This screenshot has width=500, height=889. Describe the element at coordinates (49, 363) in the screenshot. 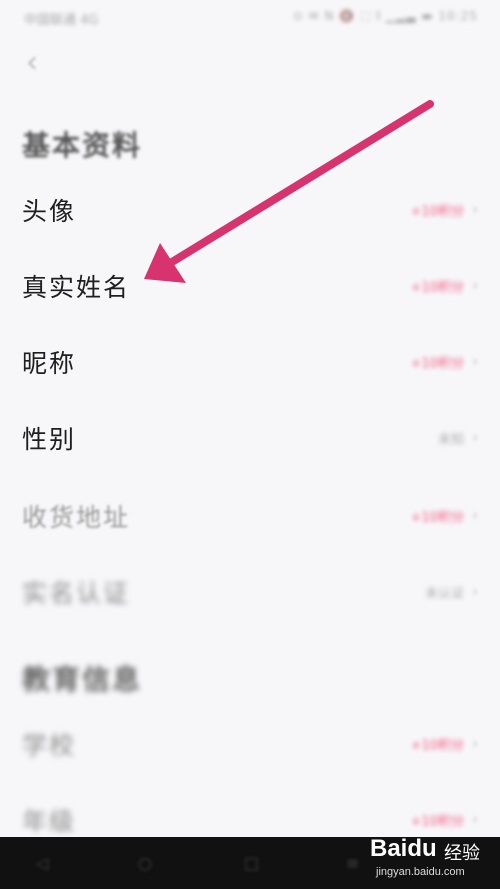

I see `row-label: 昵称` at that location.